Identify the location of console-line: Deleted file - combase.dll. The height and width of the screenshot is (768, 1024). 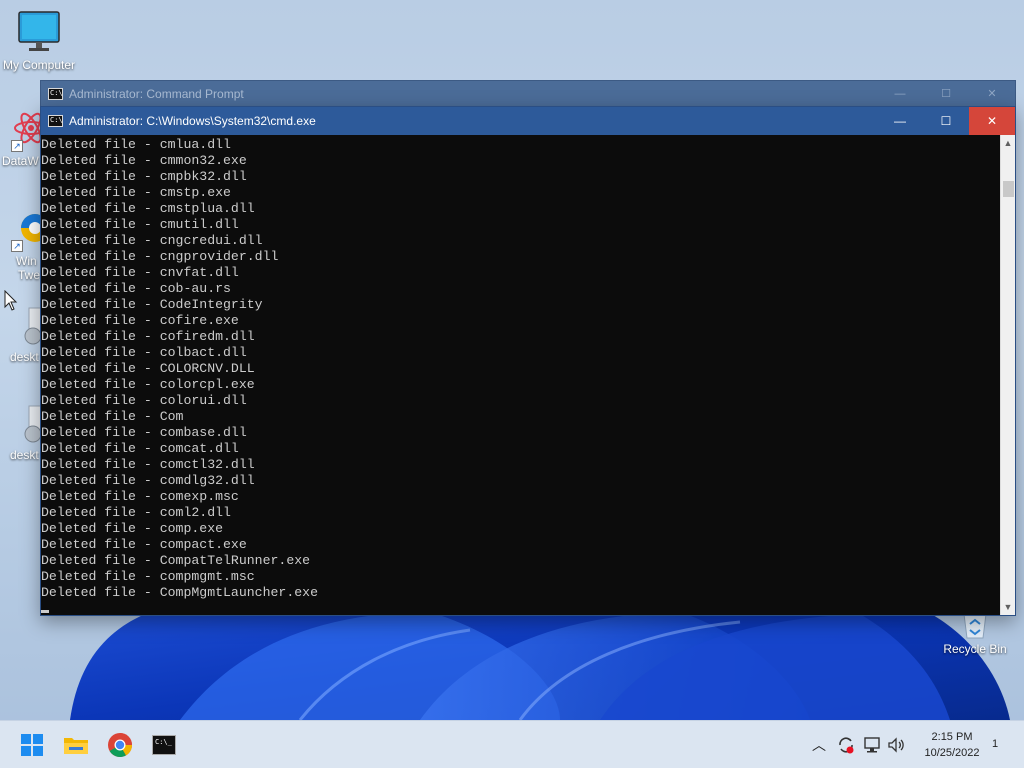
(144, 432).